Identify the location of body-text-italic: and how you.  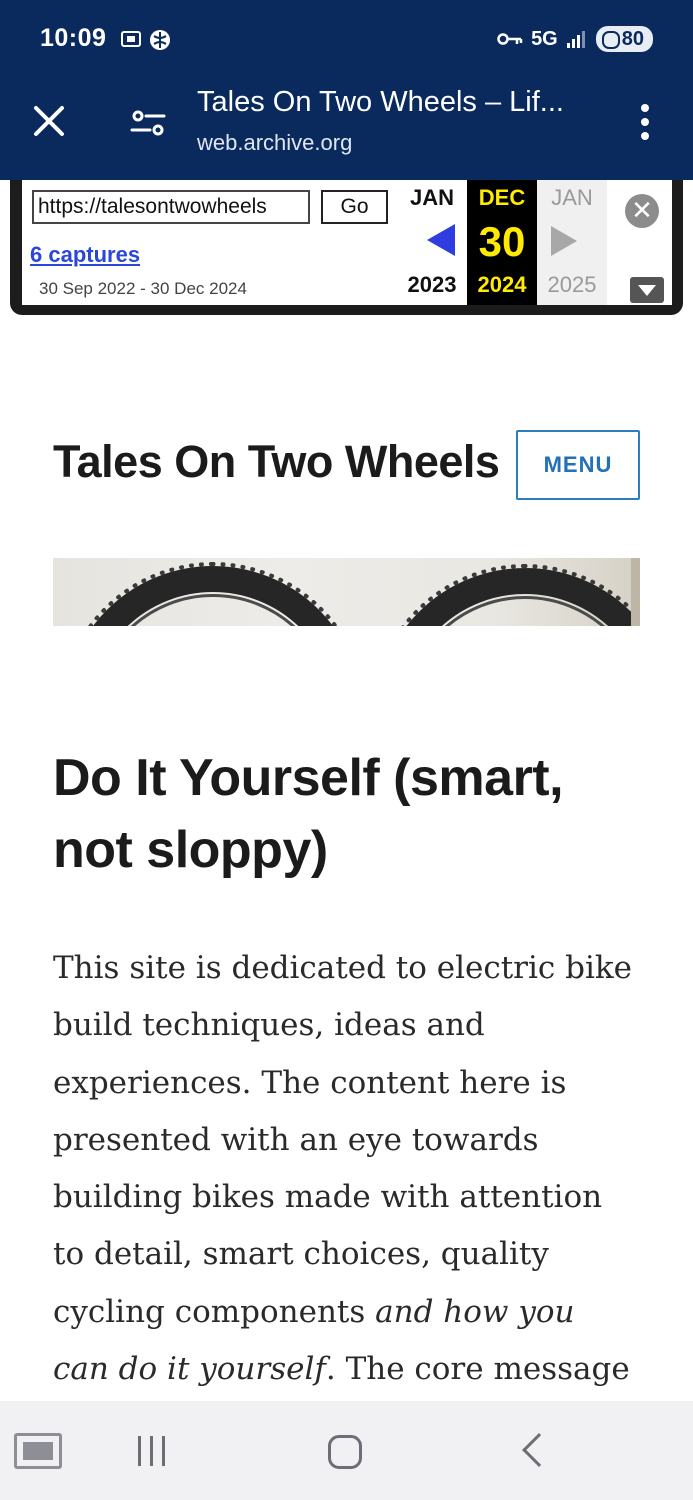
(475, 1311).